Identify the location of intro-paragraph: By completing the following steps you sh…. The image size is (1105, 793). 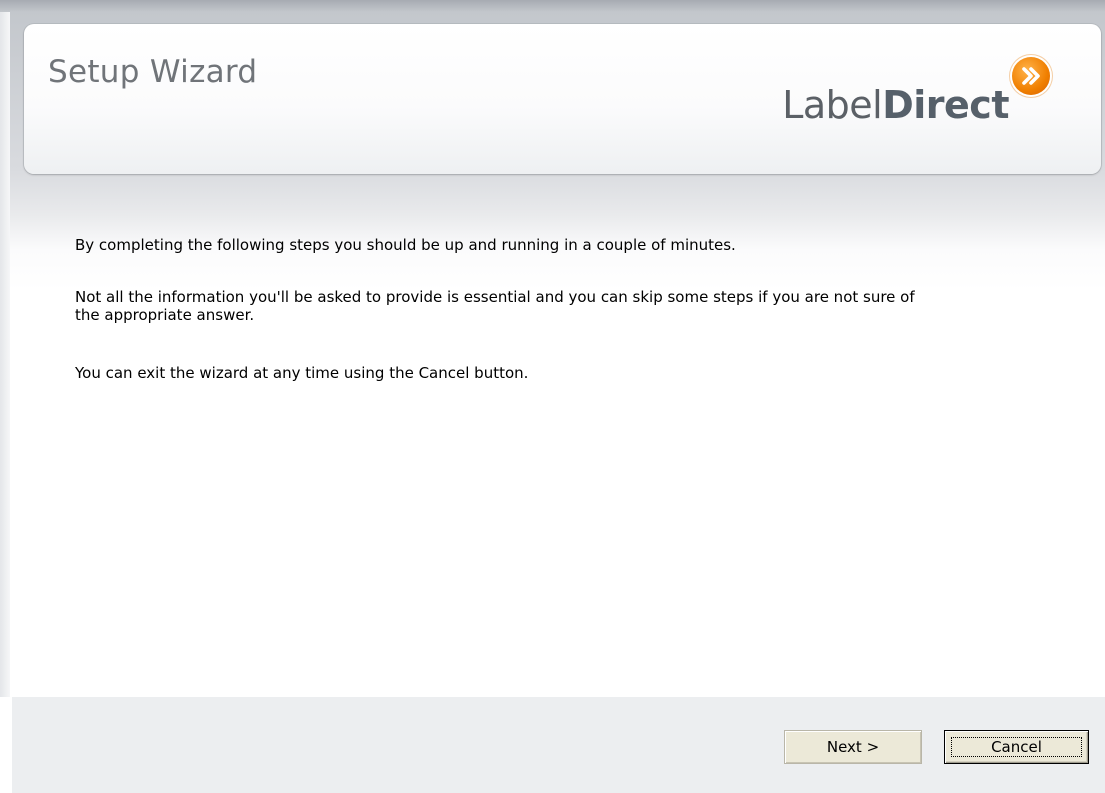
(405, 245).